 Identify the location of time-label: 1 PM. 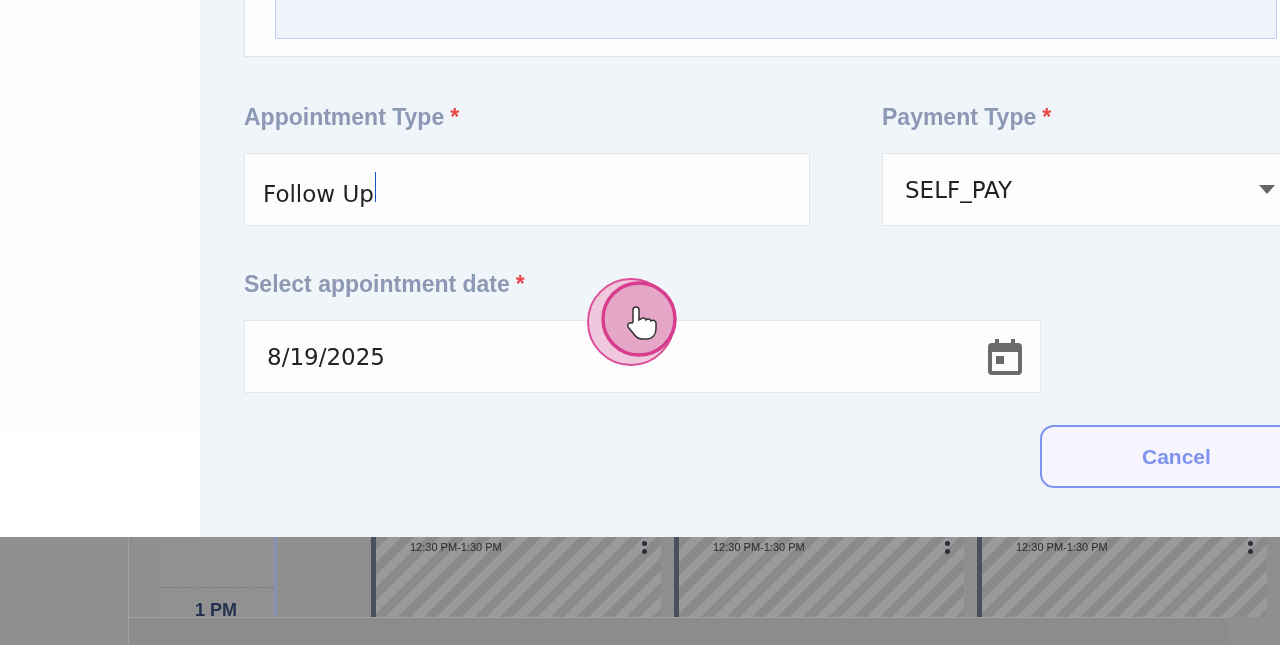
(216, 610).